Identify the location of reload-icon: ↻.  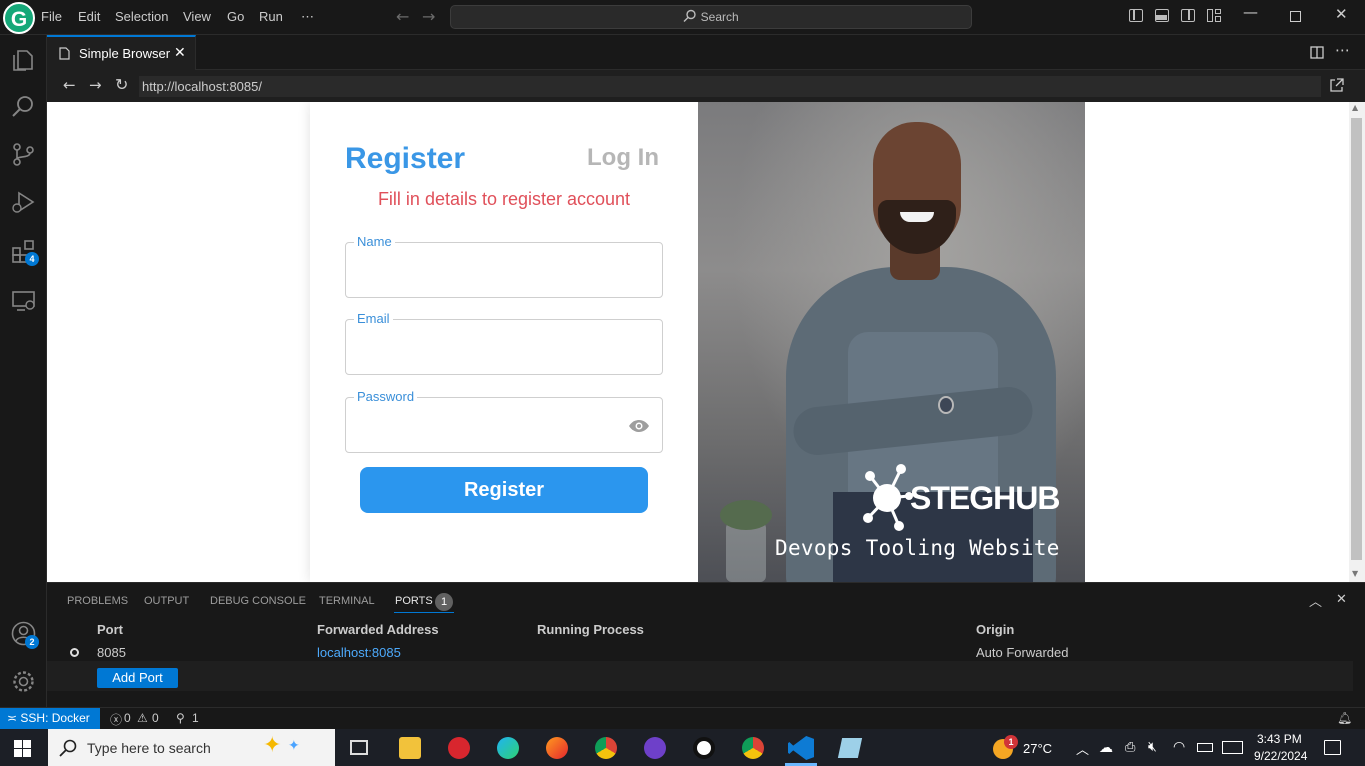
(121, 84).